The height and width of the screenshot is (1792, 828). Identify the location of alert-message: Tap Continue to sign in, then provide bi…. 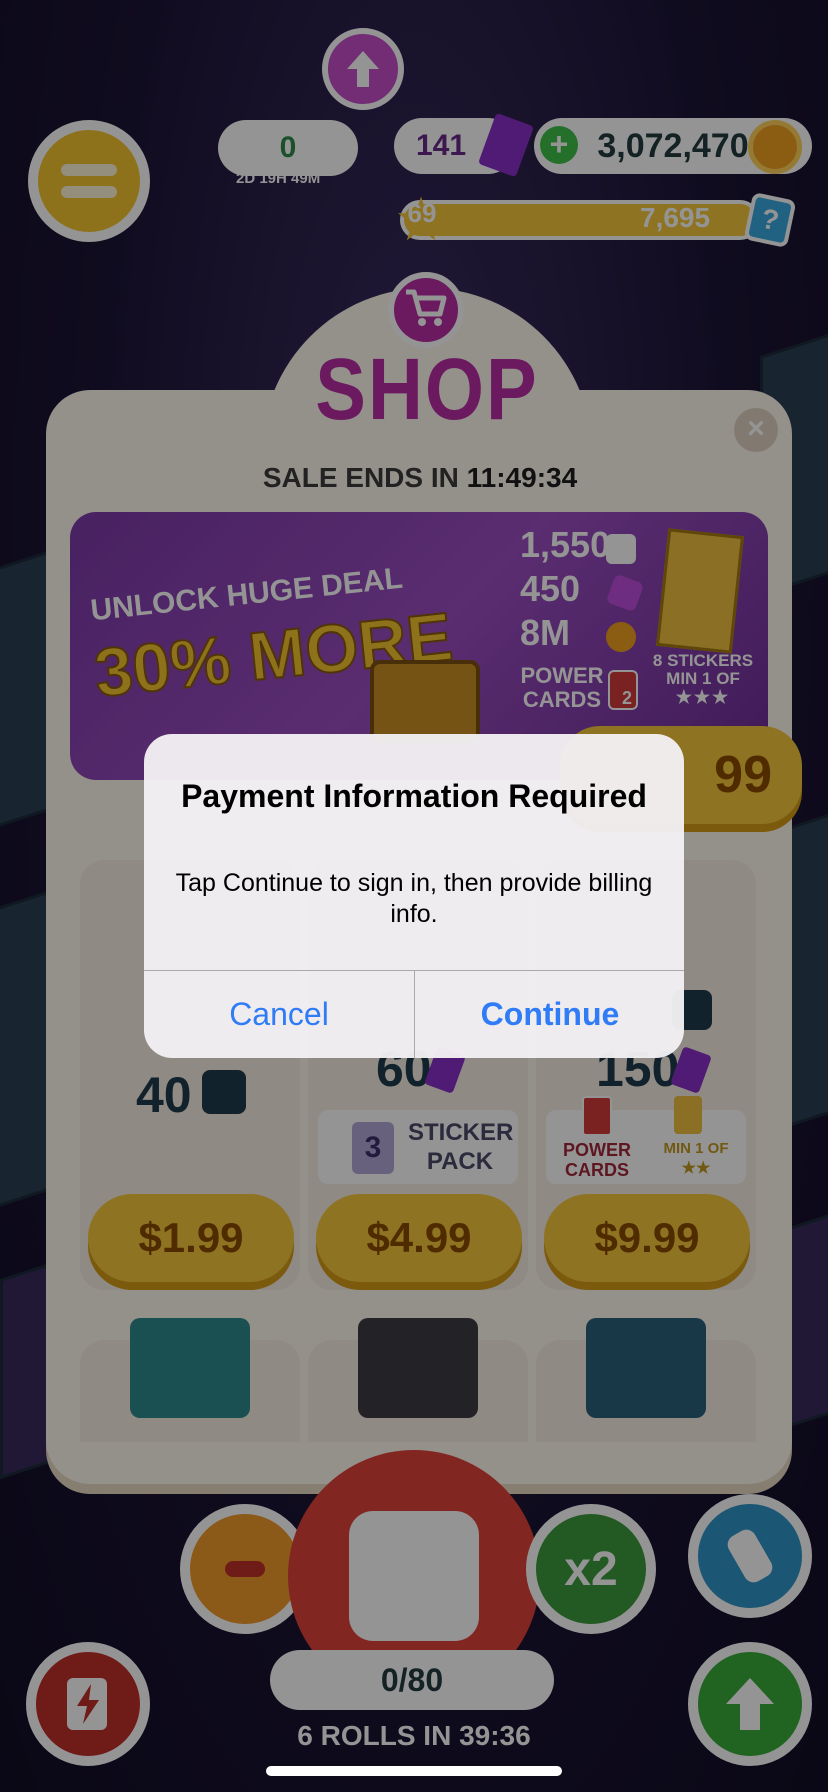
(414, 898).